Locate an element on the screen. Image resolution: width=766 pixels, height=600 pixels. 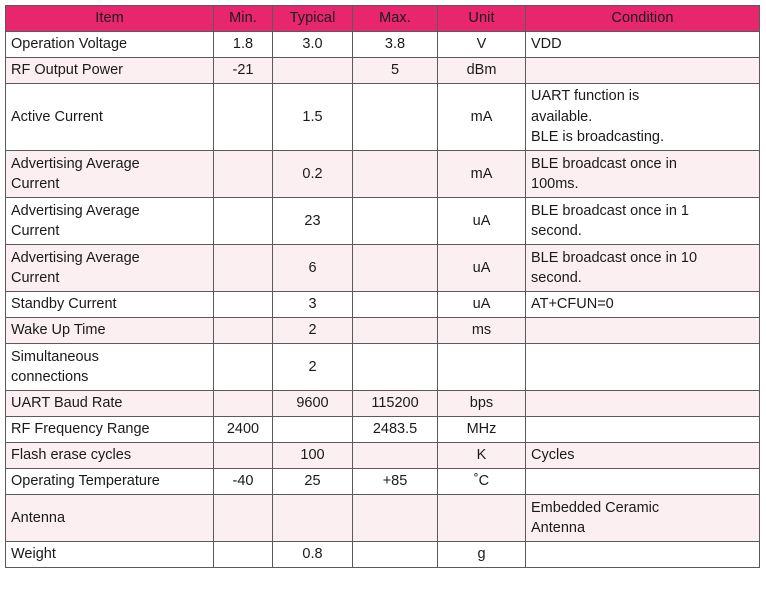
cell-typical: 0.2 is located at coordinates (312, 174).